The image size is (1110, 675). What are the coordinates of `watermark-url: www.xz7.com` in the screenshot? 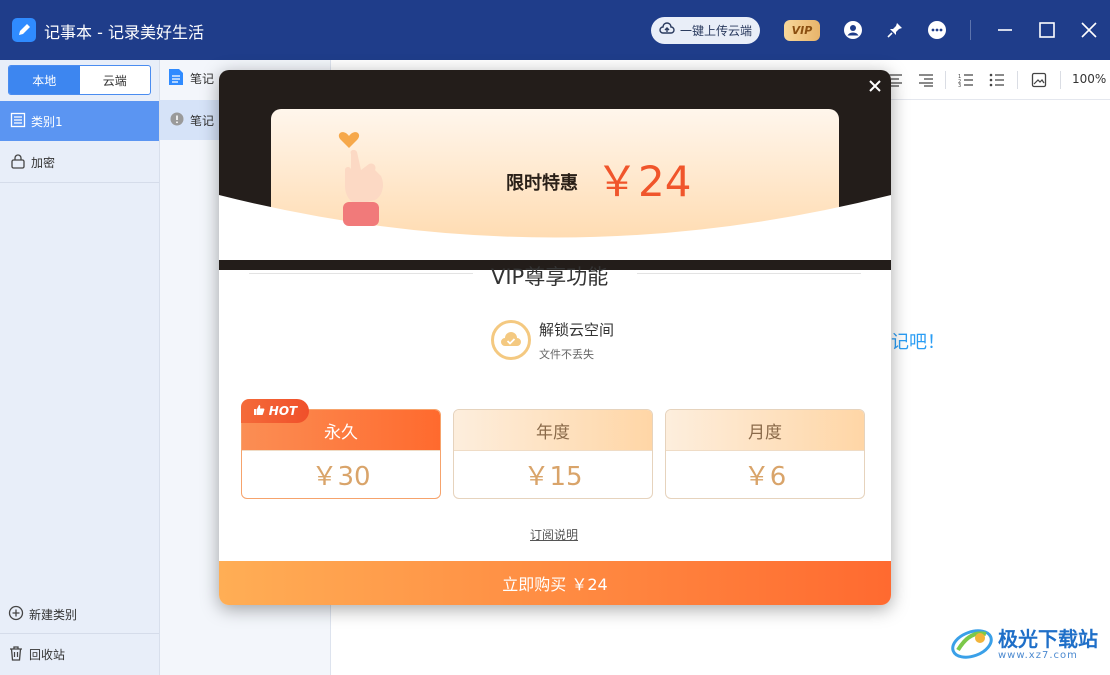 It's located at (1038, 655).